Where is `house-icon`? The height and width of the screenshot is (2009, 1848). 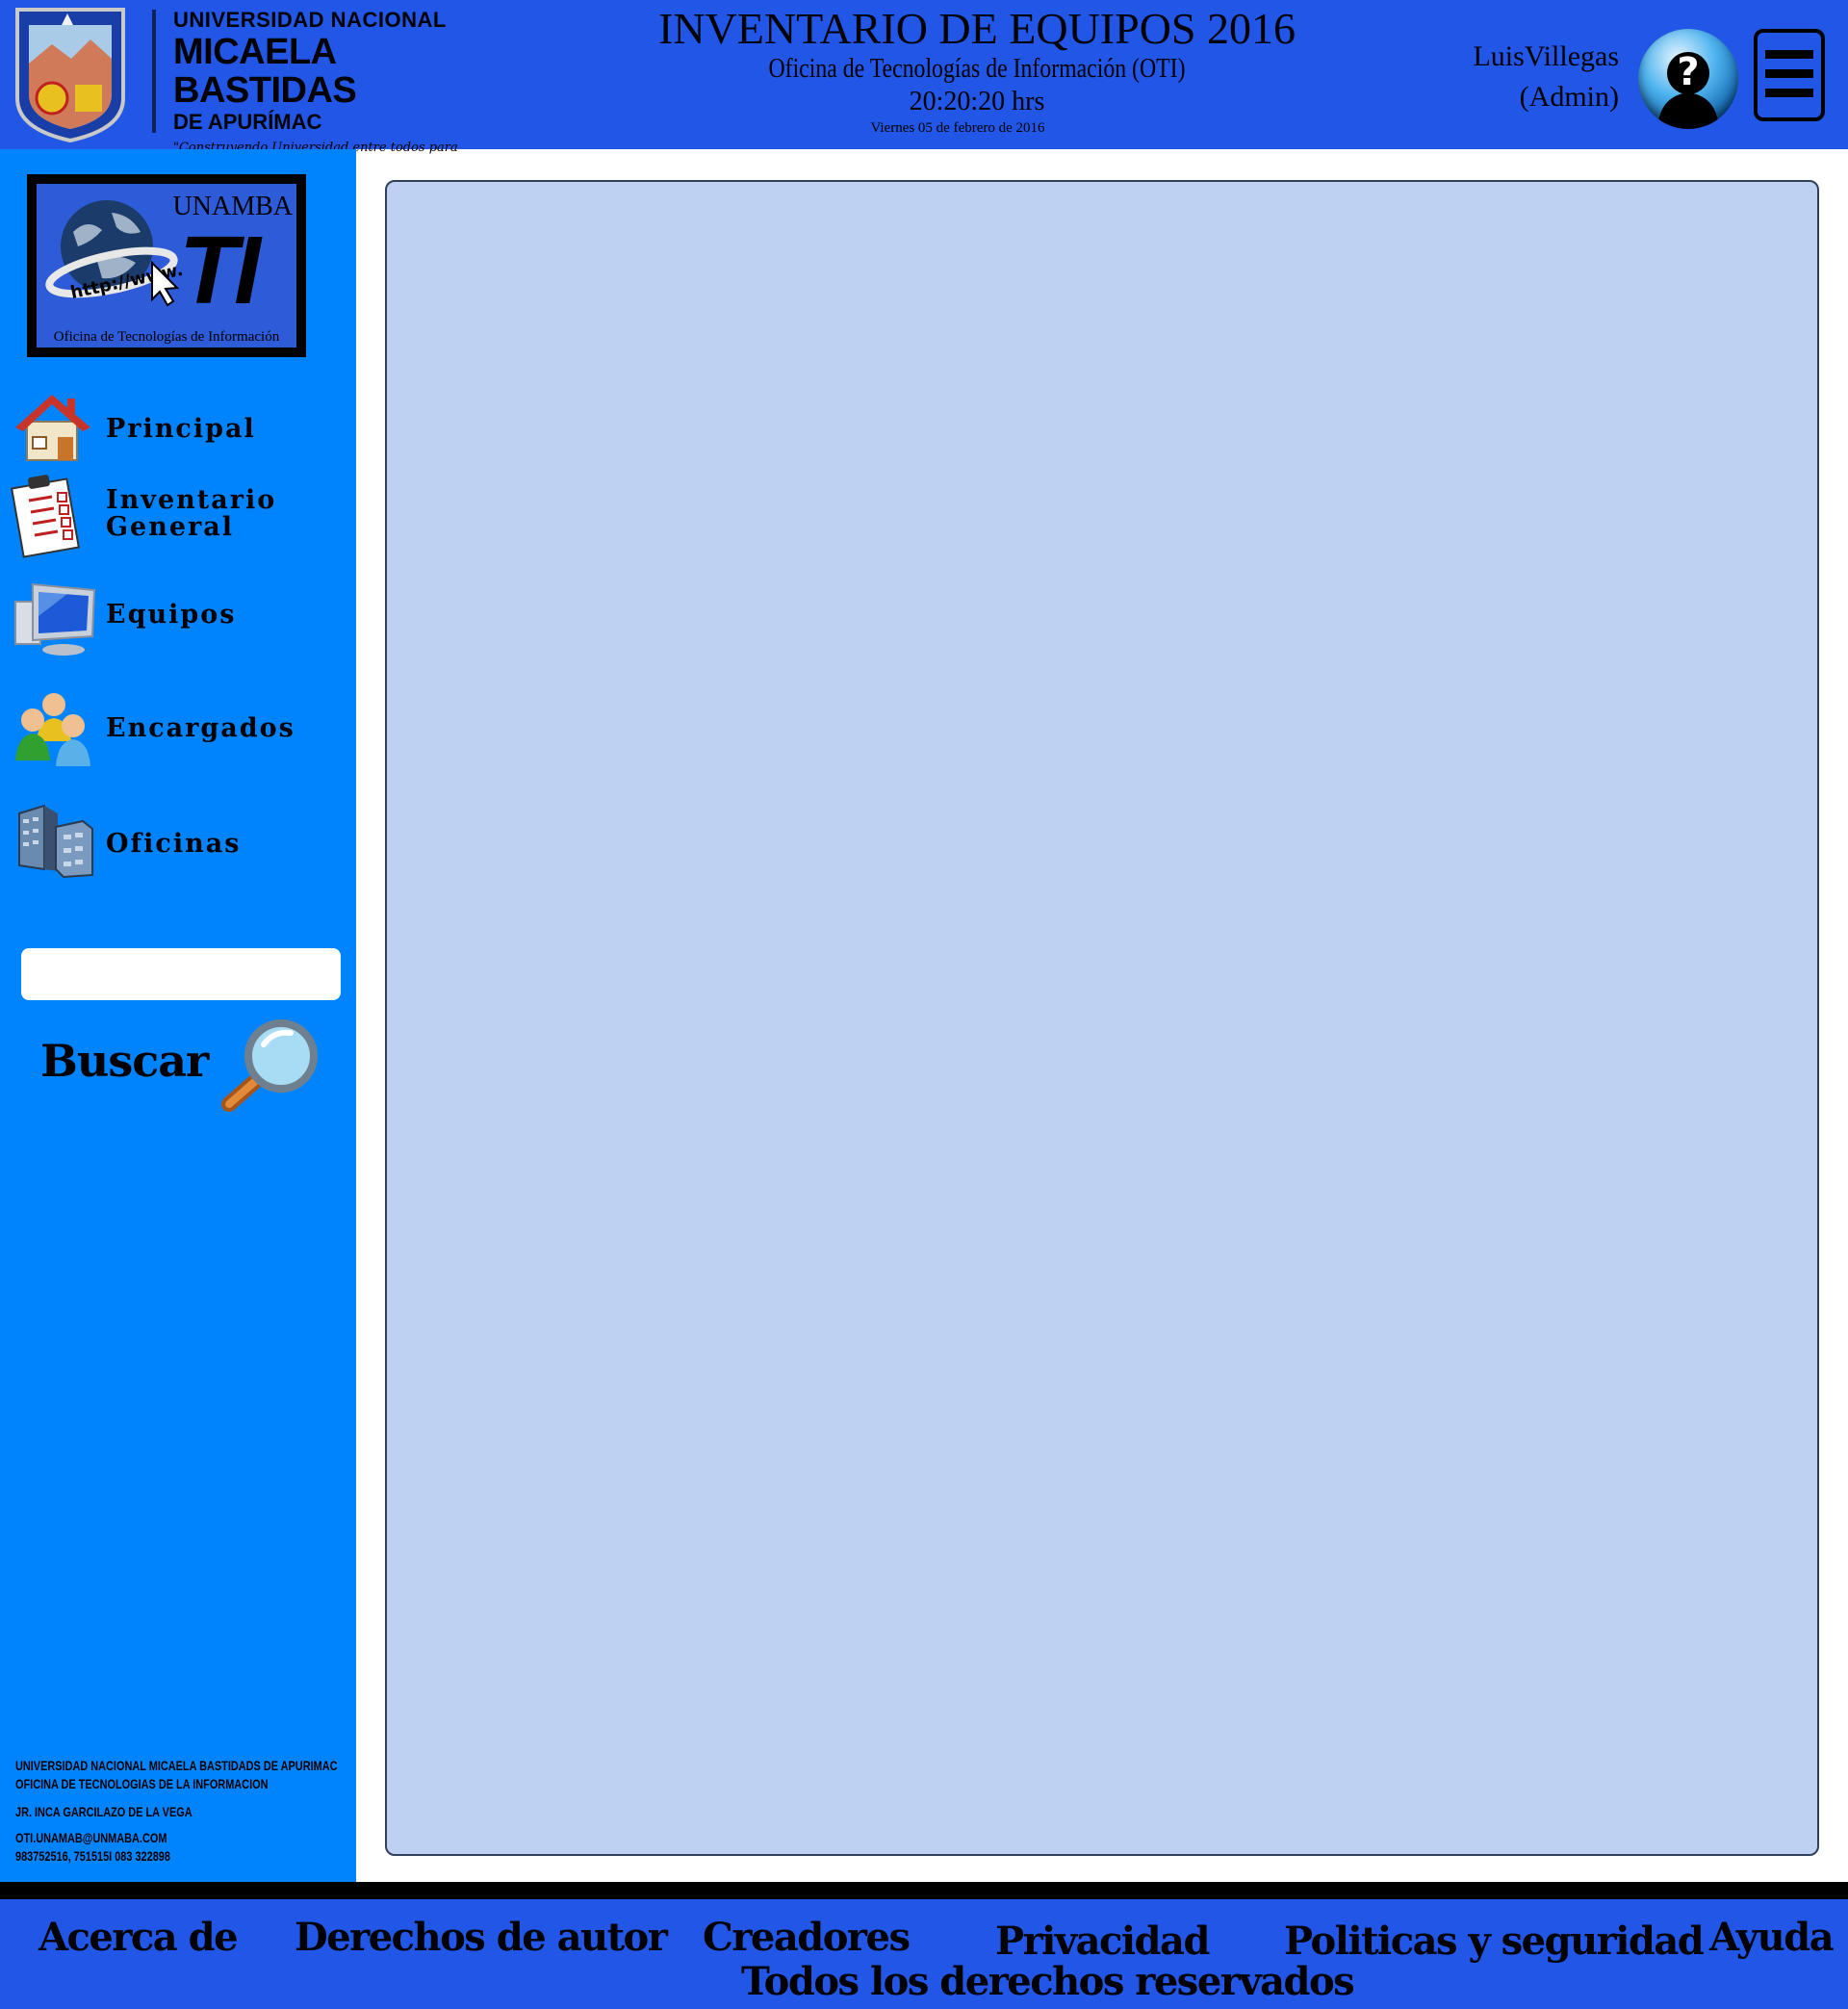 house-icon is located at coordinates (52, 428).